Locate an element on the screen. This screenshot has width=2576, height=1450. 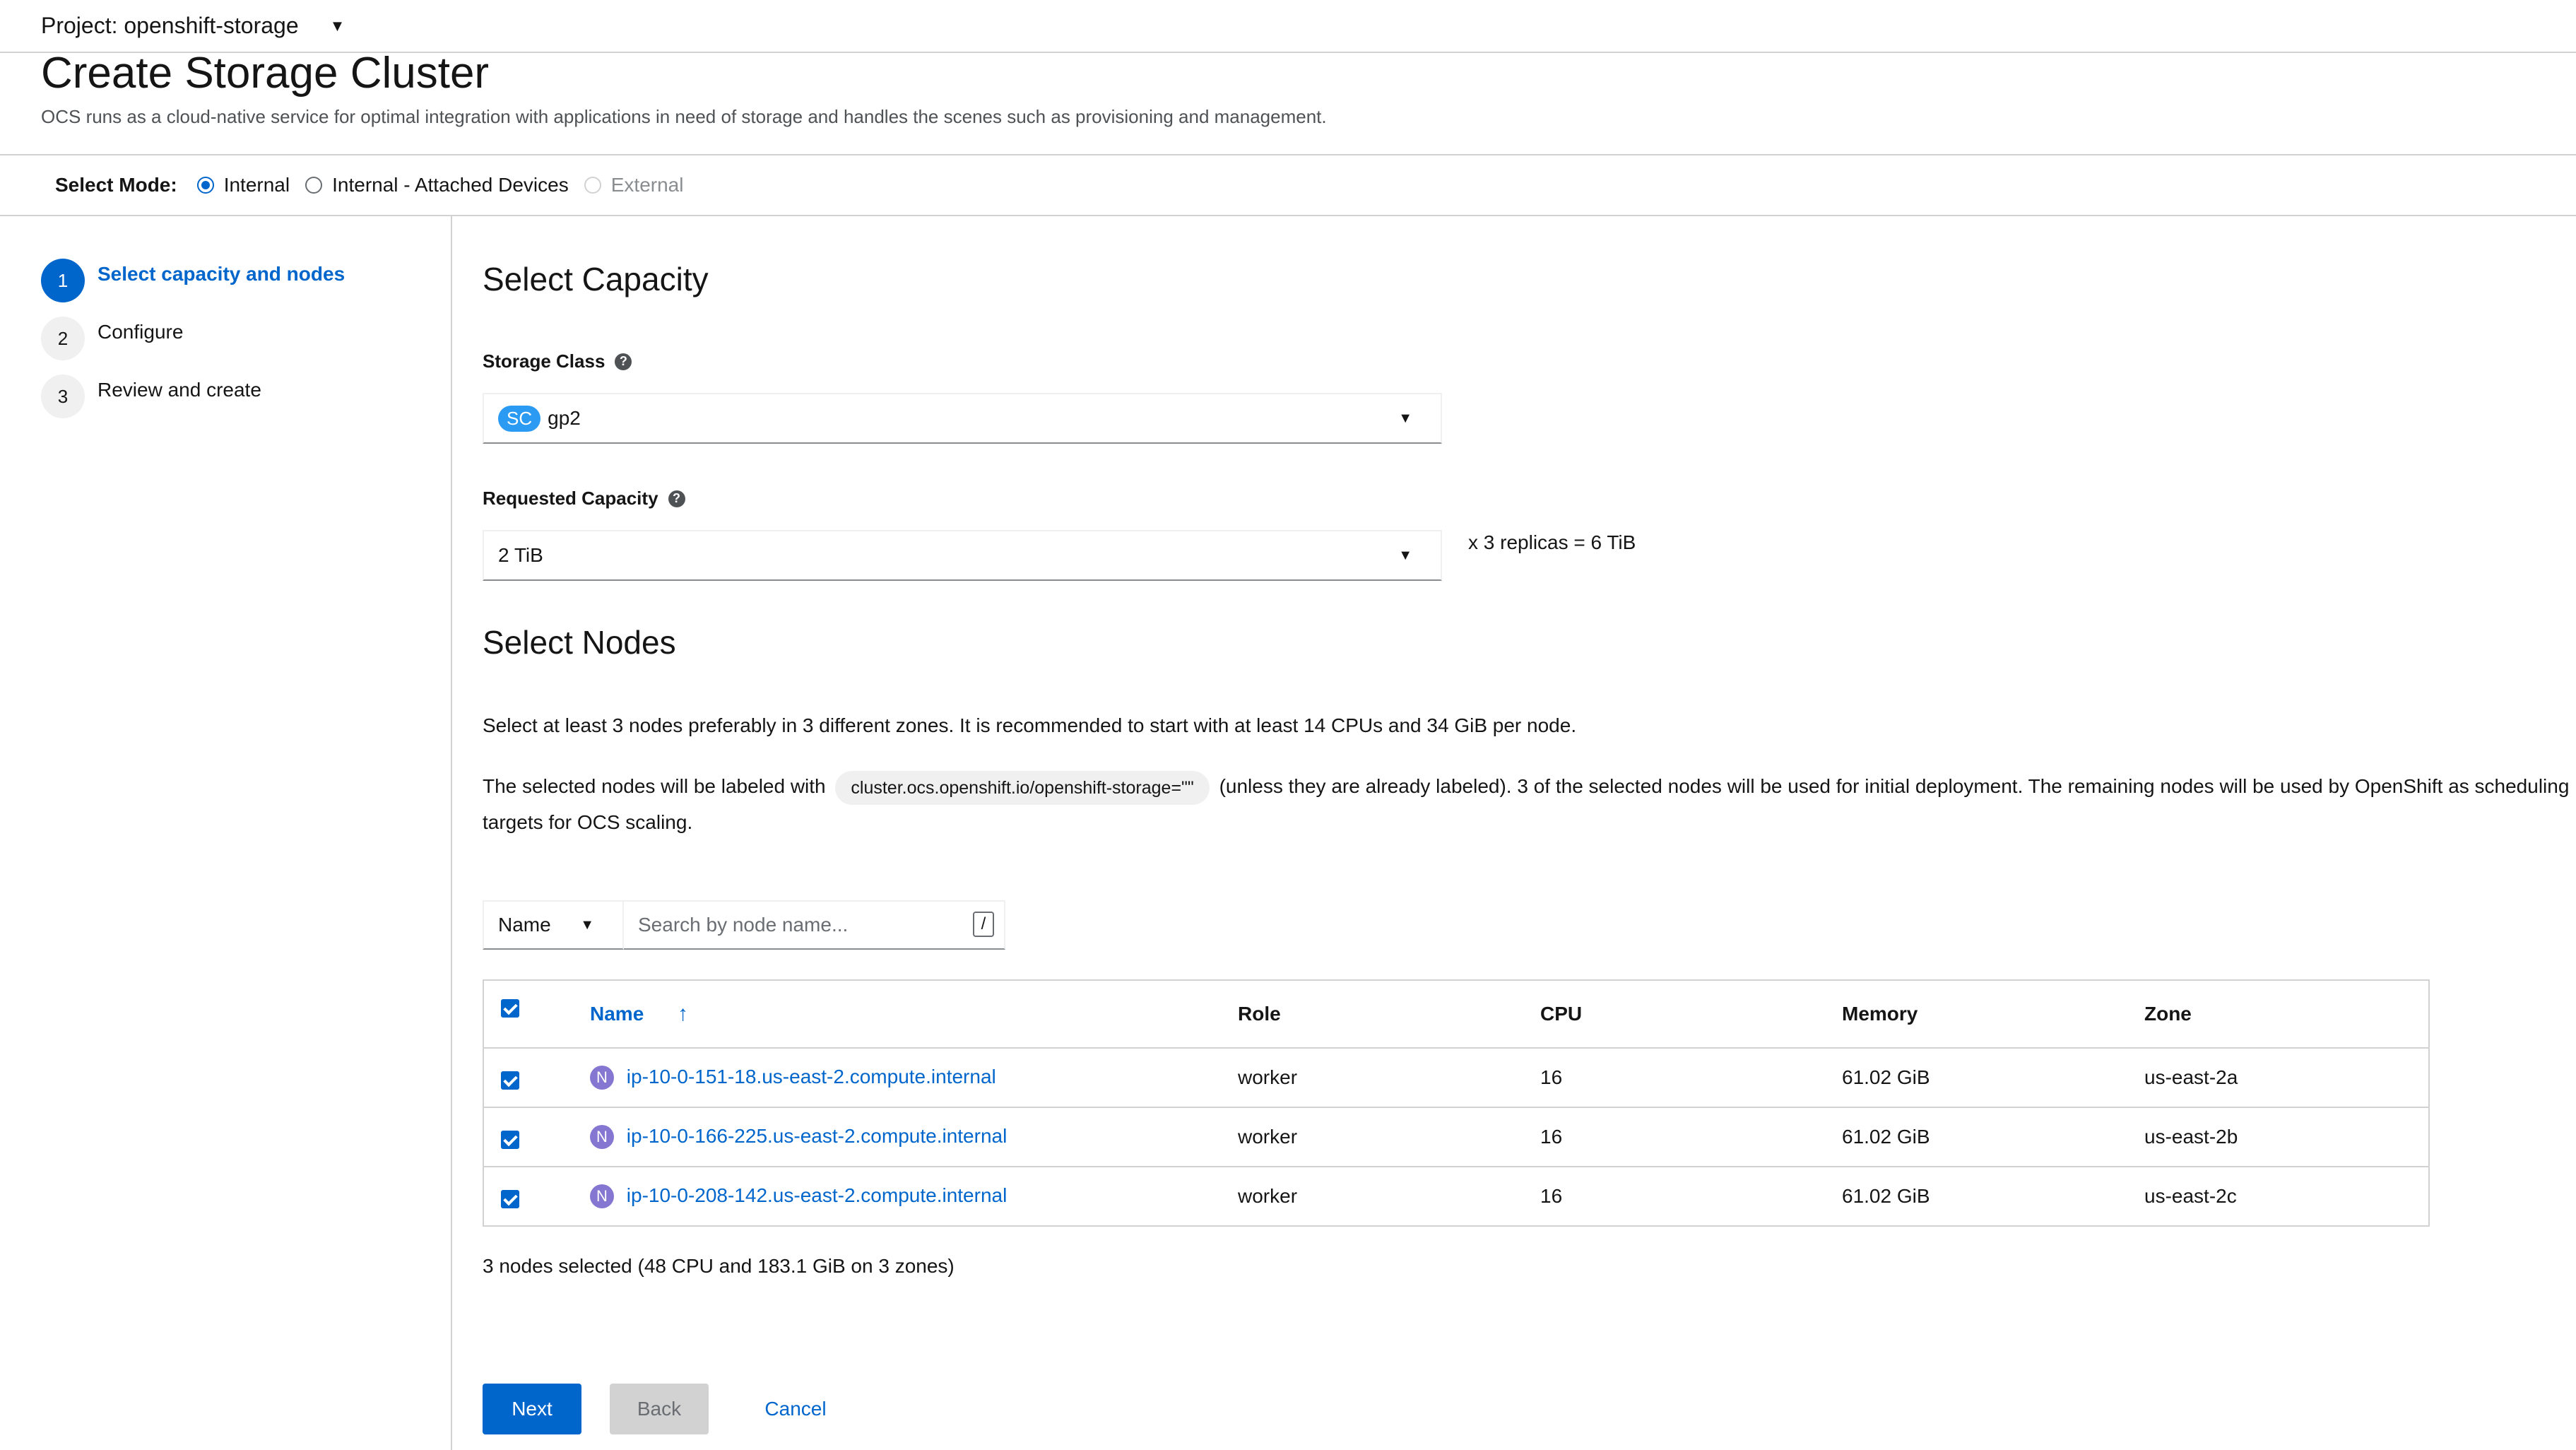
radio-icon is located at coordinates (314, 185).